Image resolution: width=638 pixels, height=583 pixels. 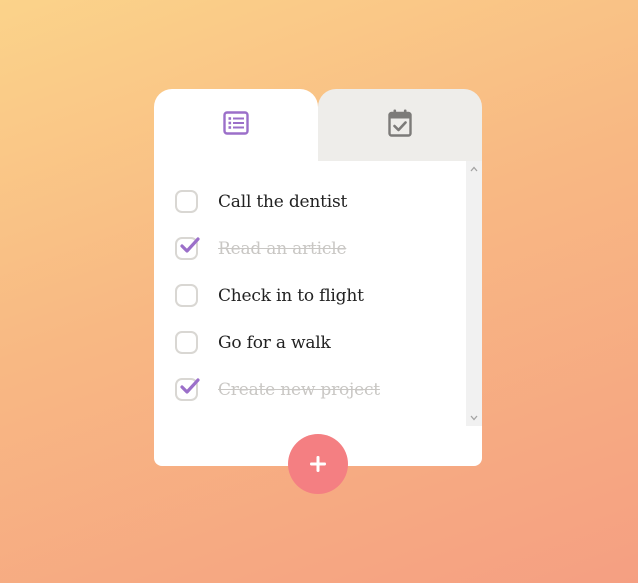 I want to click on todo-item: Read an article, so click(x=319, y=248).